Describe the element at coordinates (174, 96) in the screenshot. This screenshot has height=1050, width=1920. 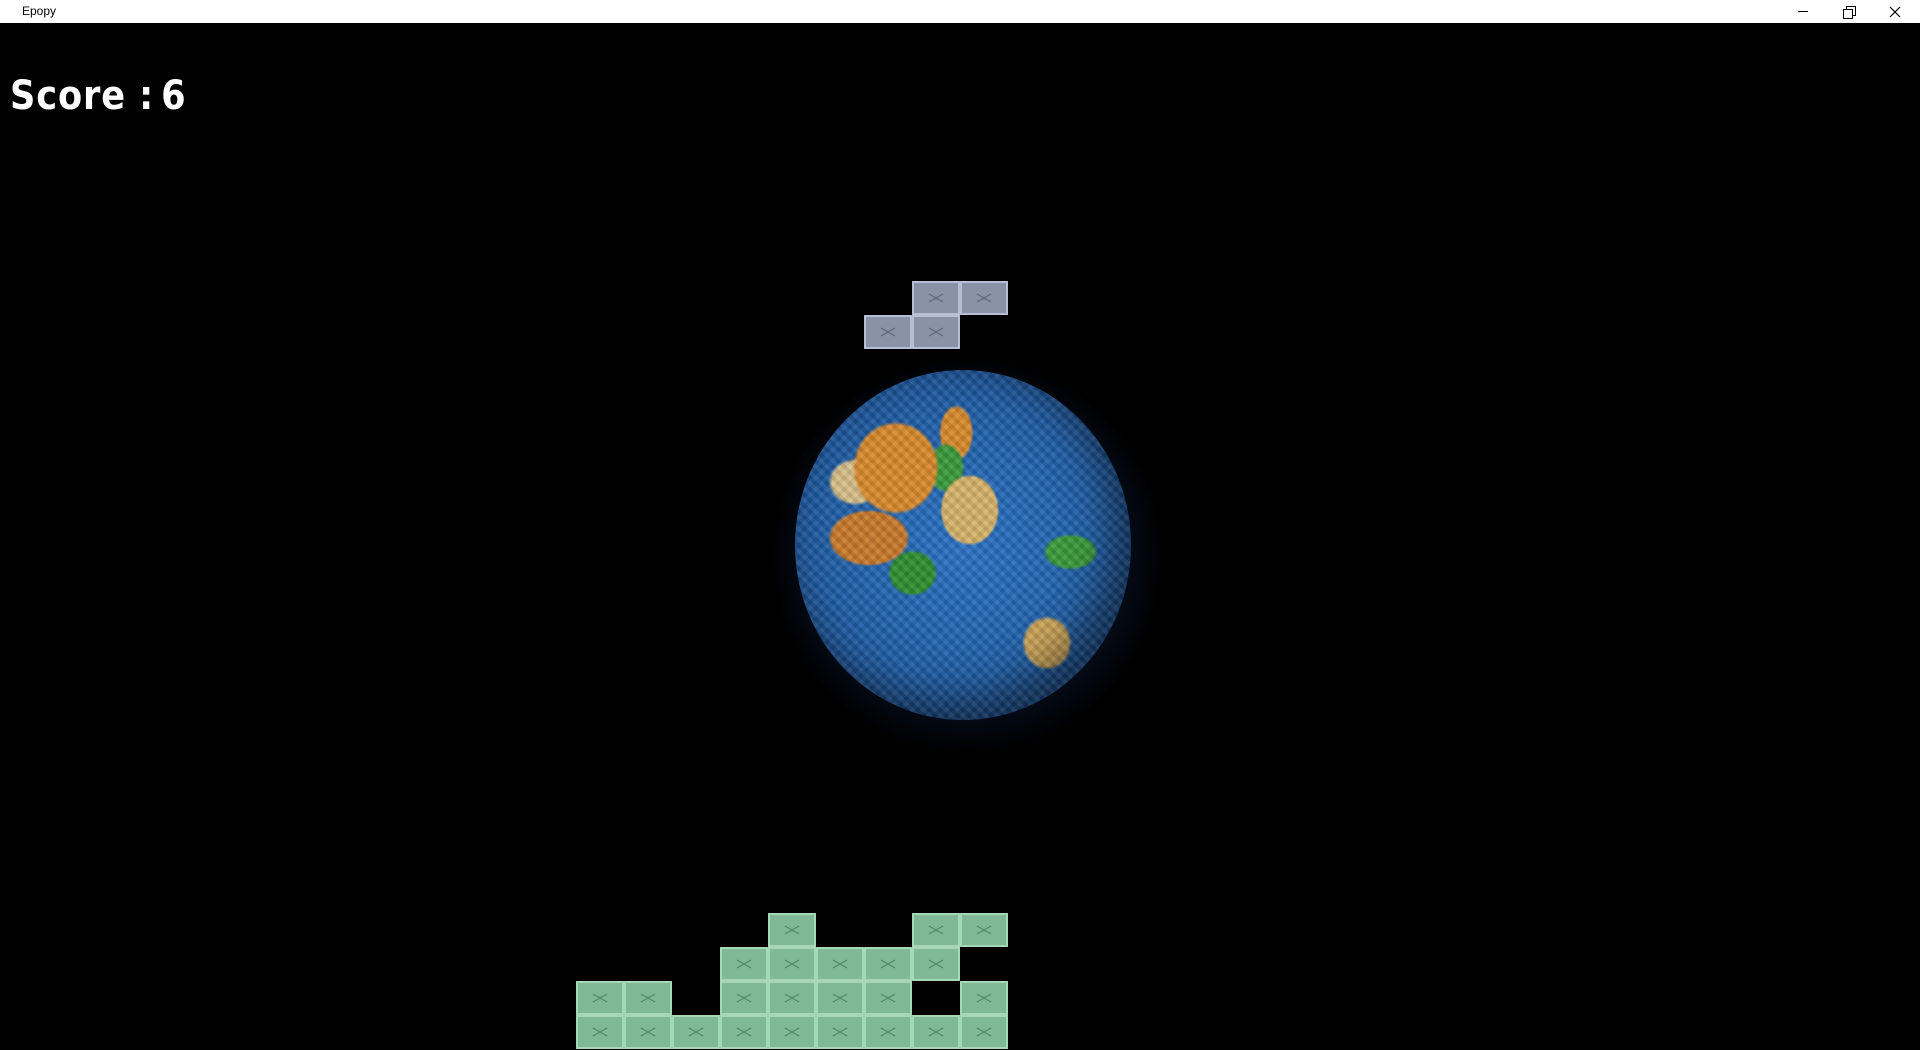
I see `score-value: 6` at that location.